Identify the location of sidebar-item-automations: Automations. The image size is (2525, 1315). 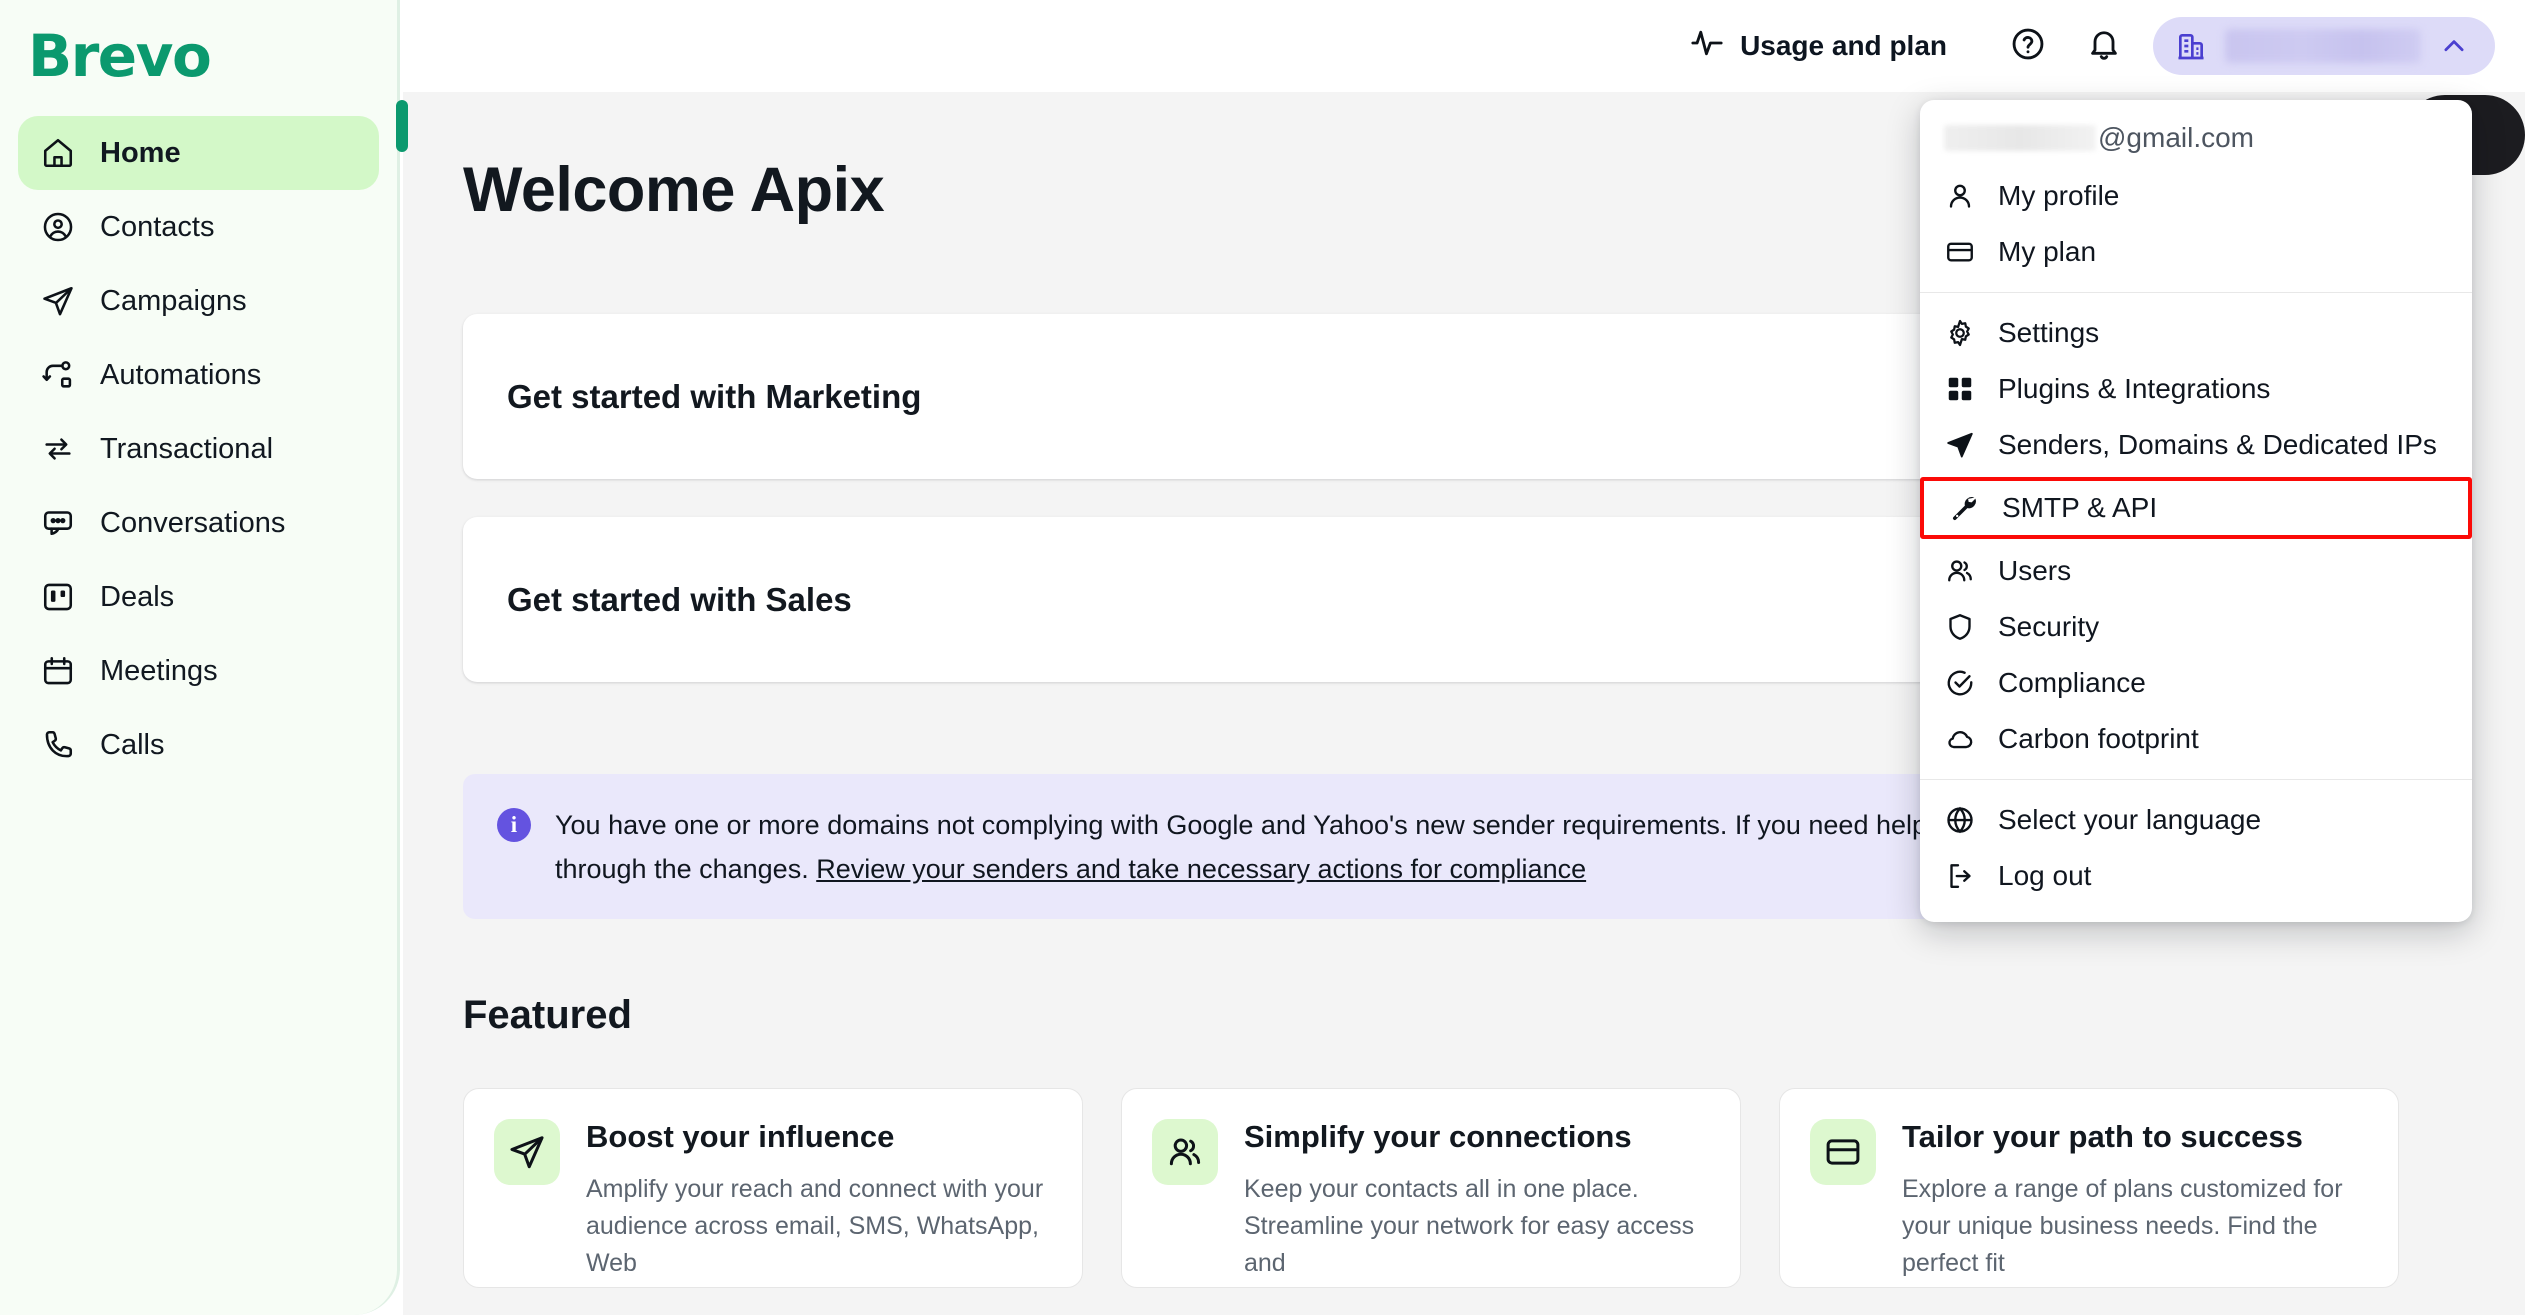
(198, 375).